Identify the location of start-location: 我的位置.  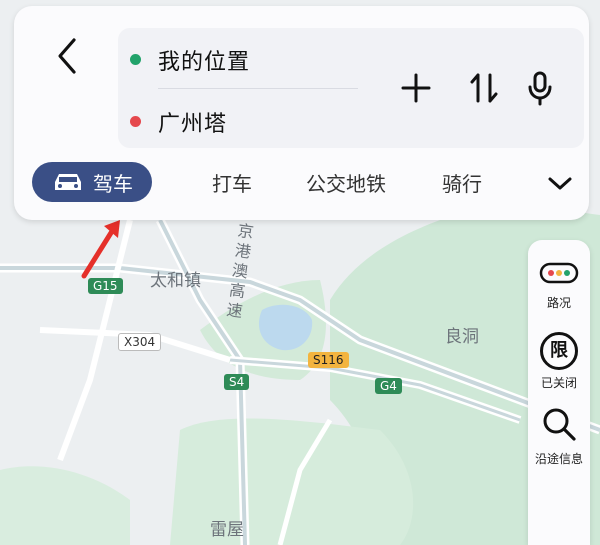
(204, 60).